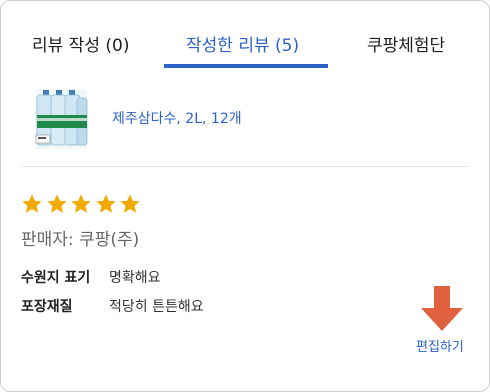  I want to click on seller-info: 판매자: 쿠팡(주), so click(80, 240).